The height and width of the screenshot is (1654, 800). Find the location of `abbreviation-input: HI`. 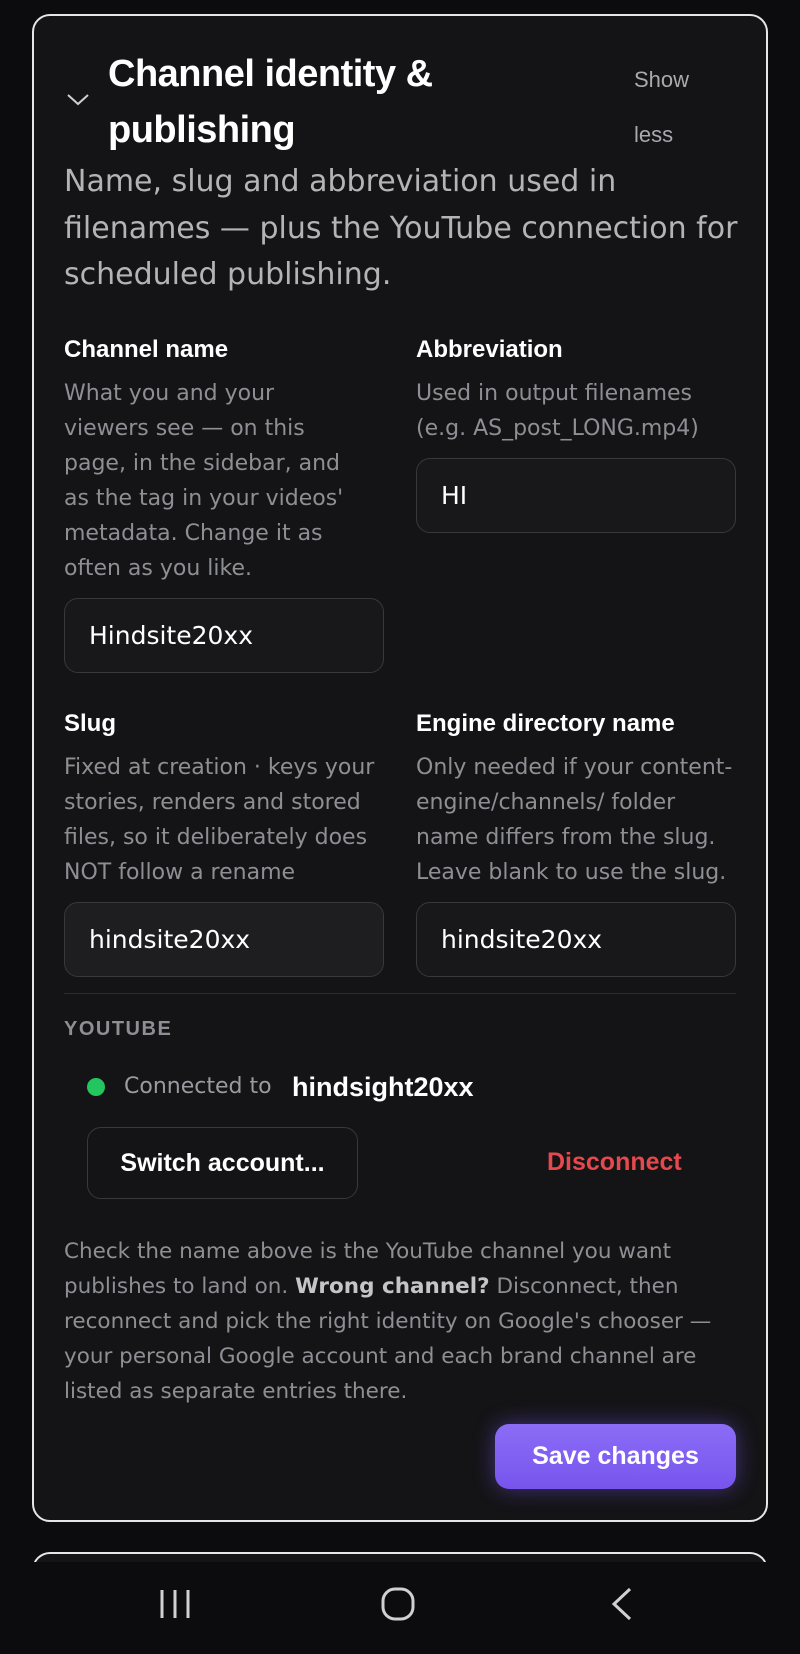

abbreviation-input: HI is located at coordinates (576, 495).